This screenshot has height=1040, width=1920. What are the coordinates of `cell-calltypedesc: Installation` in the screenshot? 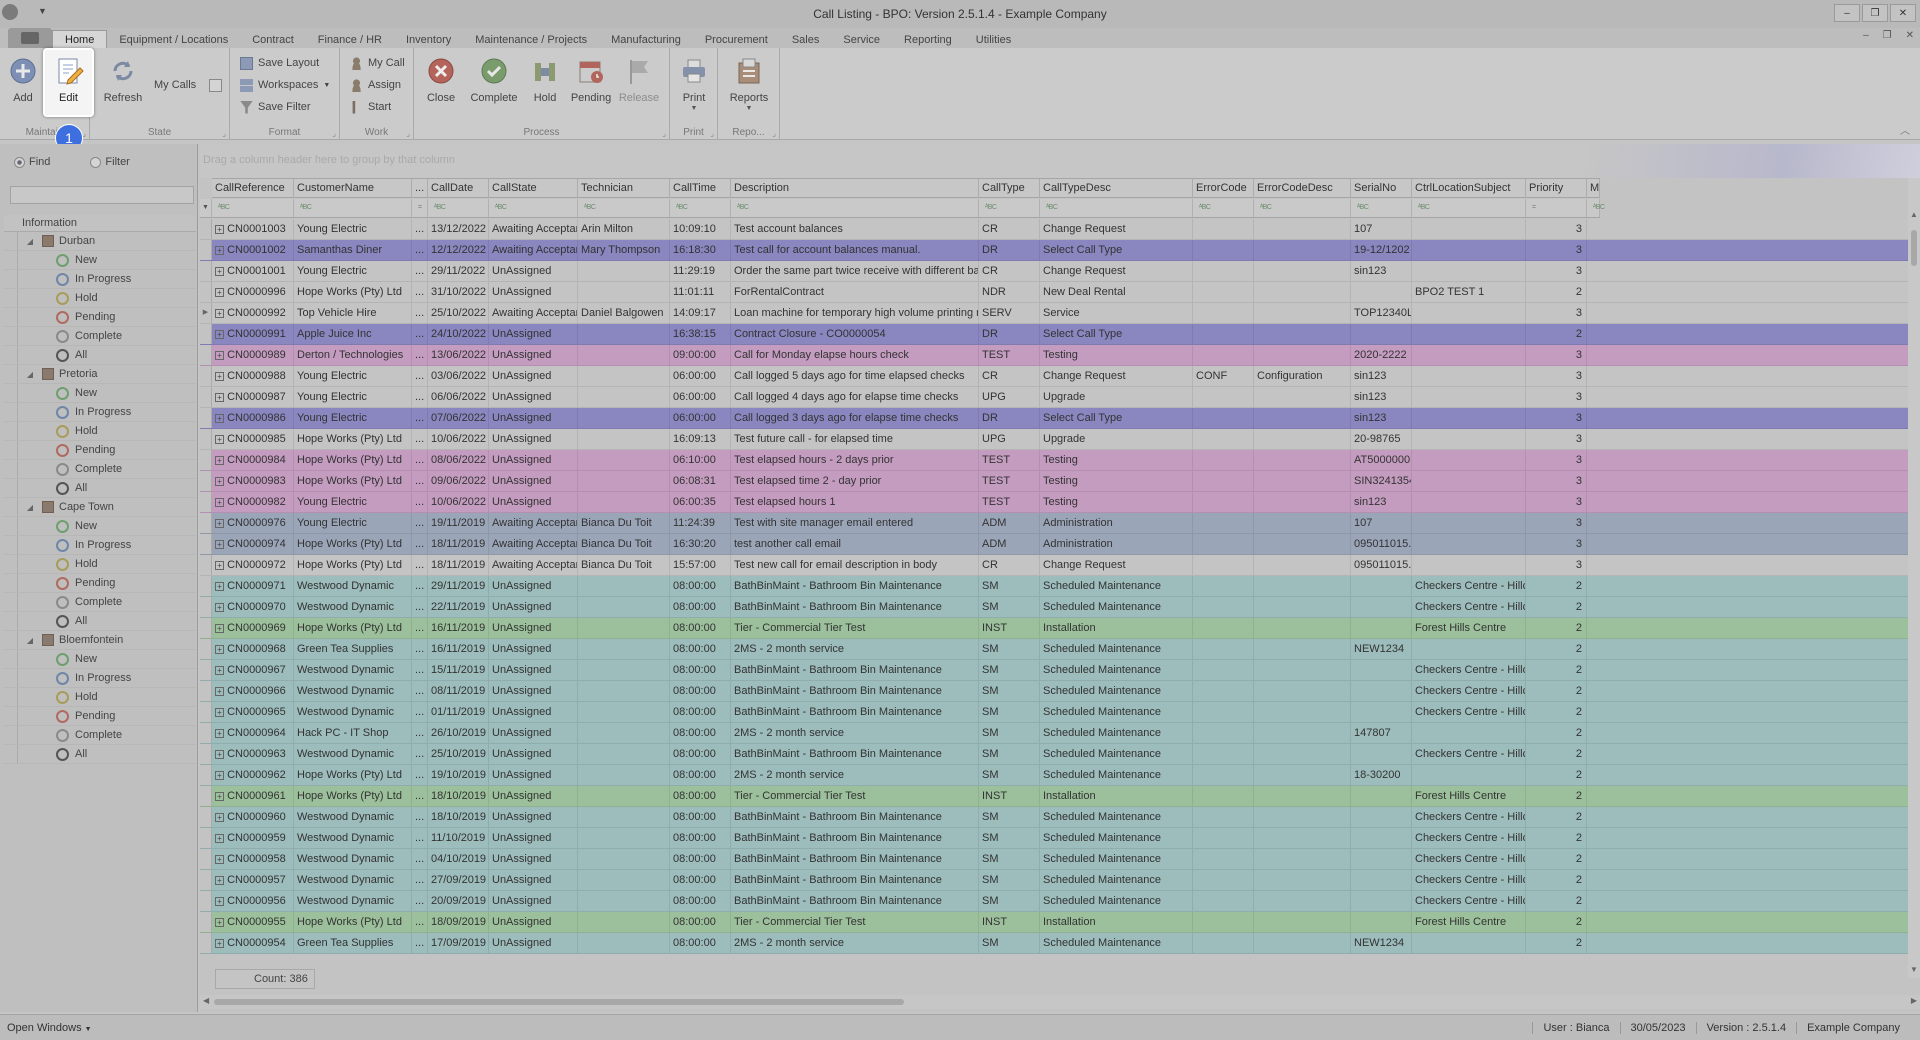 It's located at (1116, 628).